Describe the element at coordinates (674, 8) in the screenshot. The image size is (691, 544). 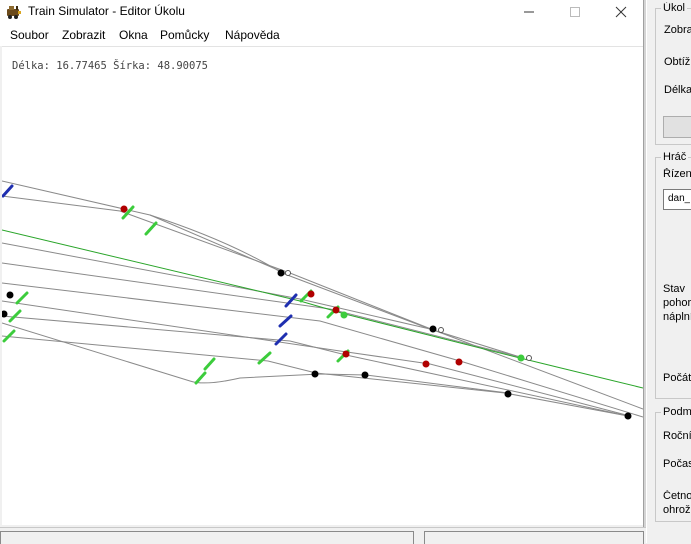
I see `task-group-title: Úkol` at that location.